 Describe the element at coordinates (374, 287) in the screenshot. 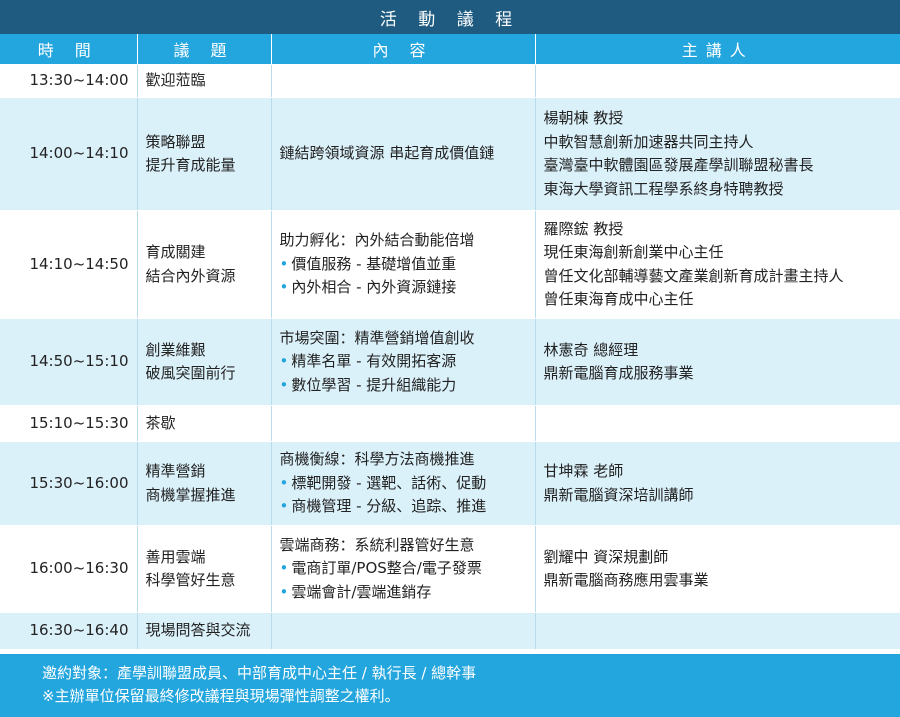

I see `bullet-text: 內外相合 - 內外資源鏈接` at that location.